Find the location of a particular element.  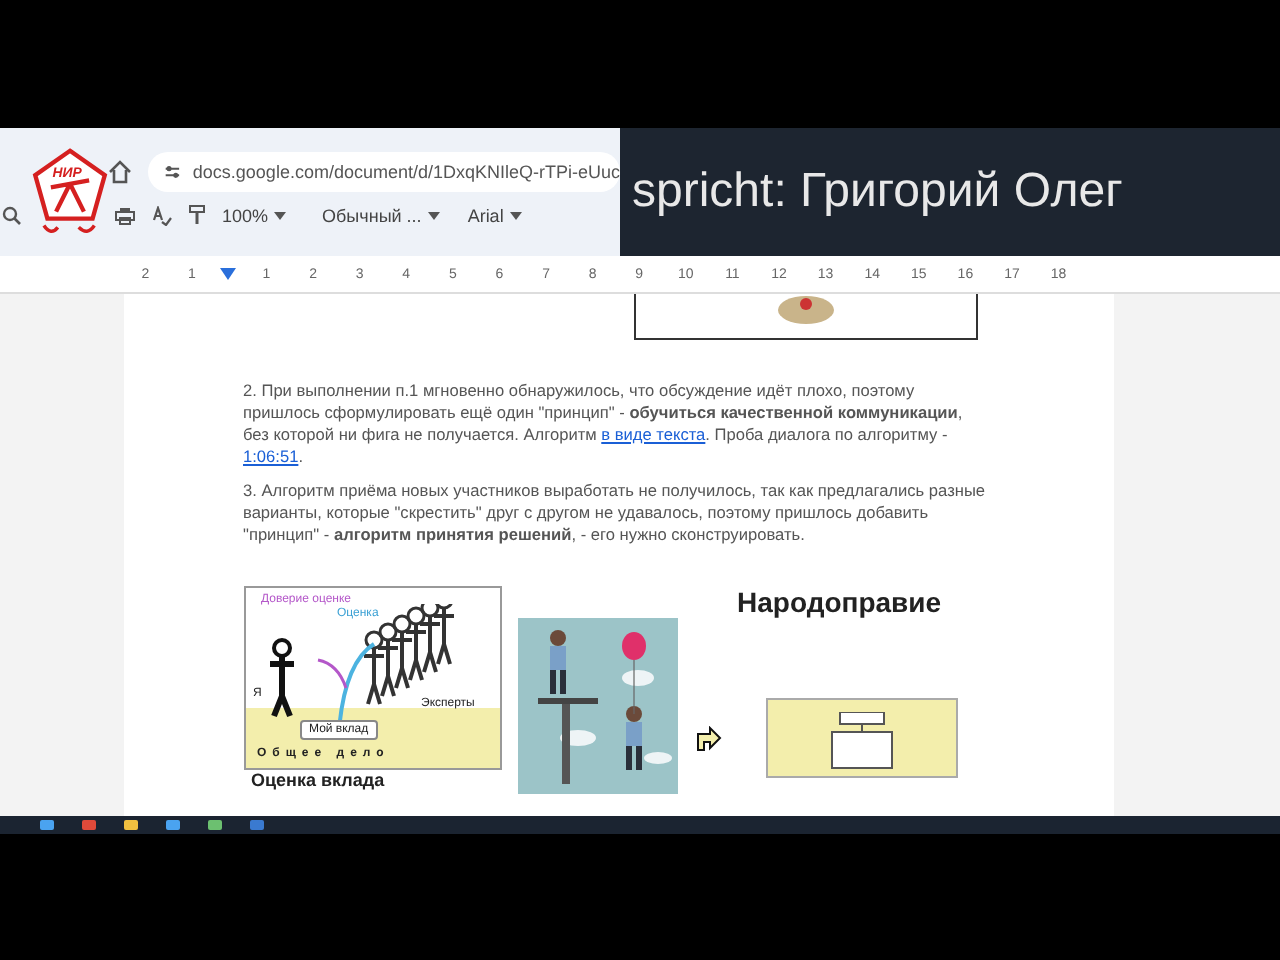

spellcheck-icon is located at coordinates (162, 215).